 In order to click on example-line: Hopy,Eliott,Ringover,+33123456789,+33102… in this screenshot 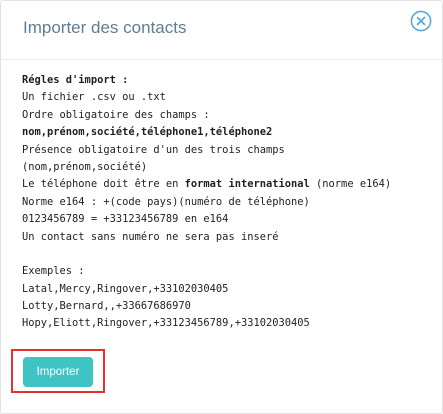, I will do `click(166, 323)`.